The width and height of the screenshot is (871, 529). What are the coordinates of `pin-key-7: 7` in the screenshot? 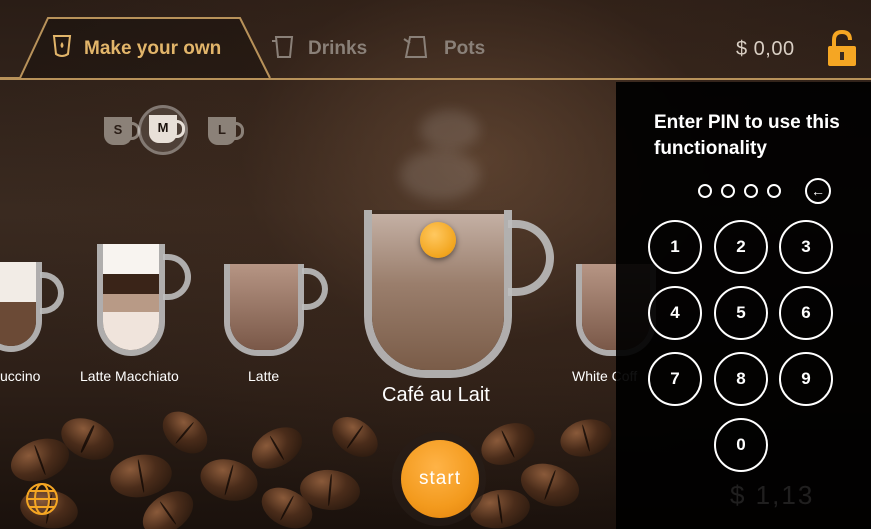 It's located at (675, 379).